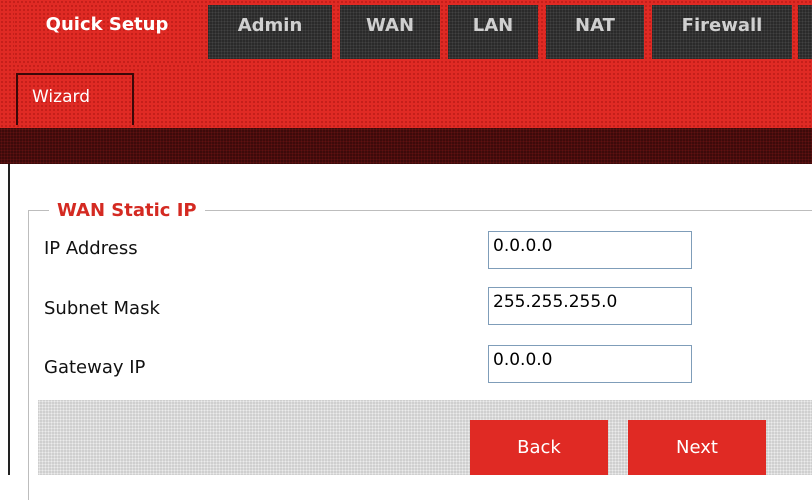 This screenshot has width=812, height=500. Describe the element at coordinates (805, 32) in the screenshot. I see `tab-more` at that location.